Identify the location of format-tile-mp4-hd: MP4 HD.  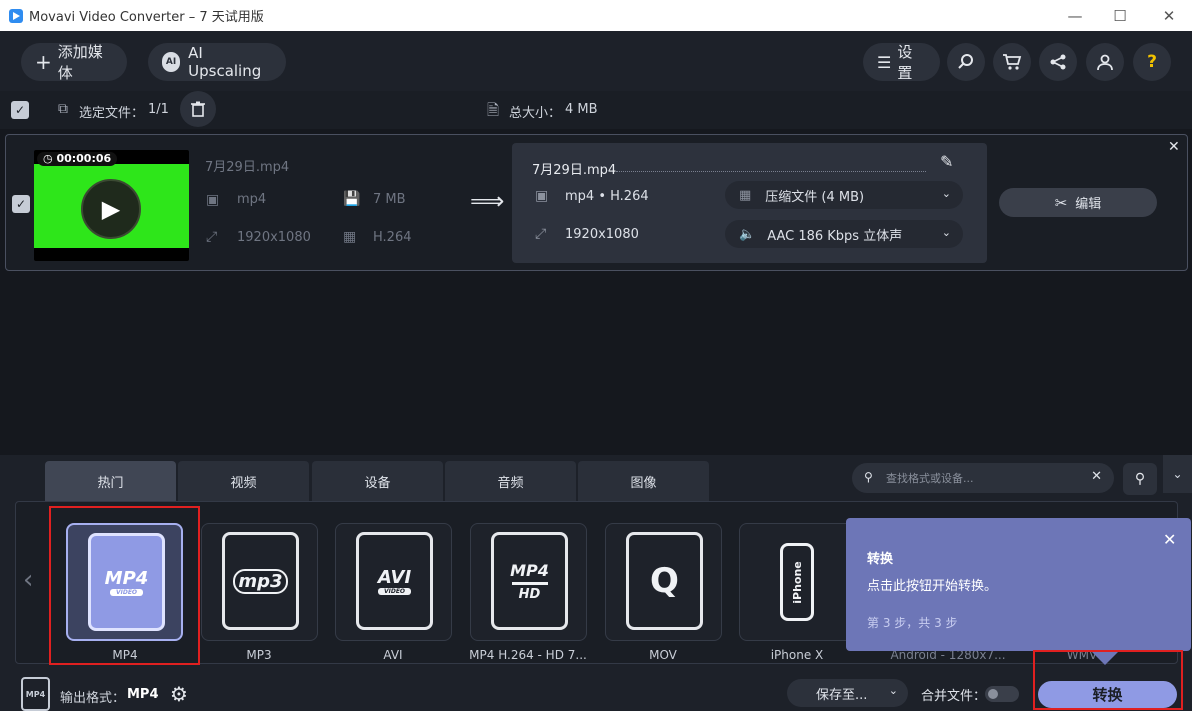
(528, 582).